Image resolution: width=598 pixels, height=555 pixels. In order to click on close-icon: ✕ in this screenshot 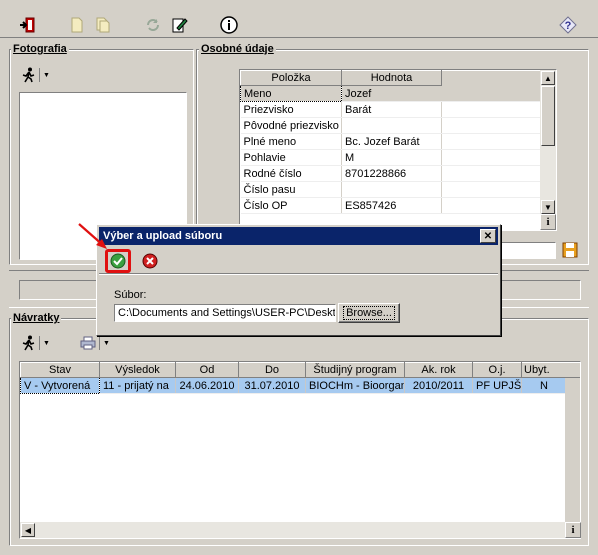, I will do `click(488, 236)`.